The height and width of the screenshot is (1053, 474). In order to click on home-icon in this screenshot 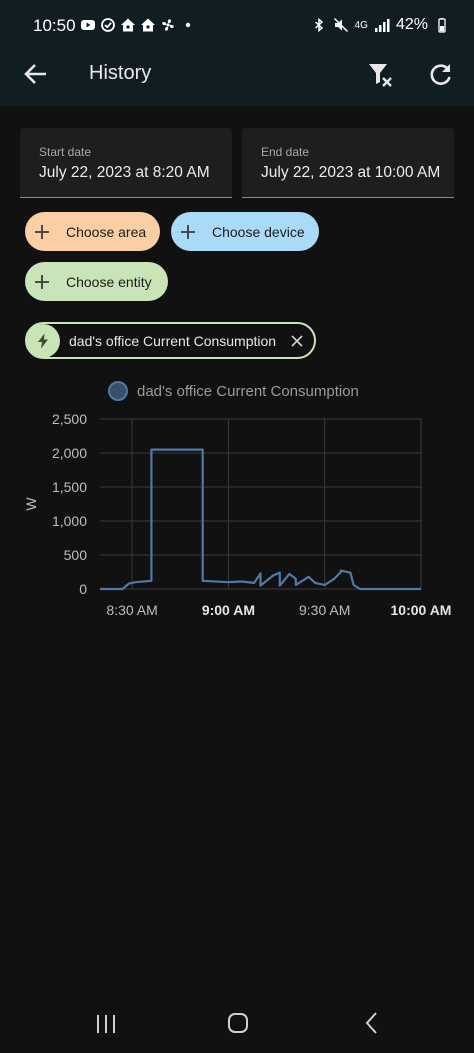, I will do `click(238, 1023)`.